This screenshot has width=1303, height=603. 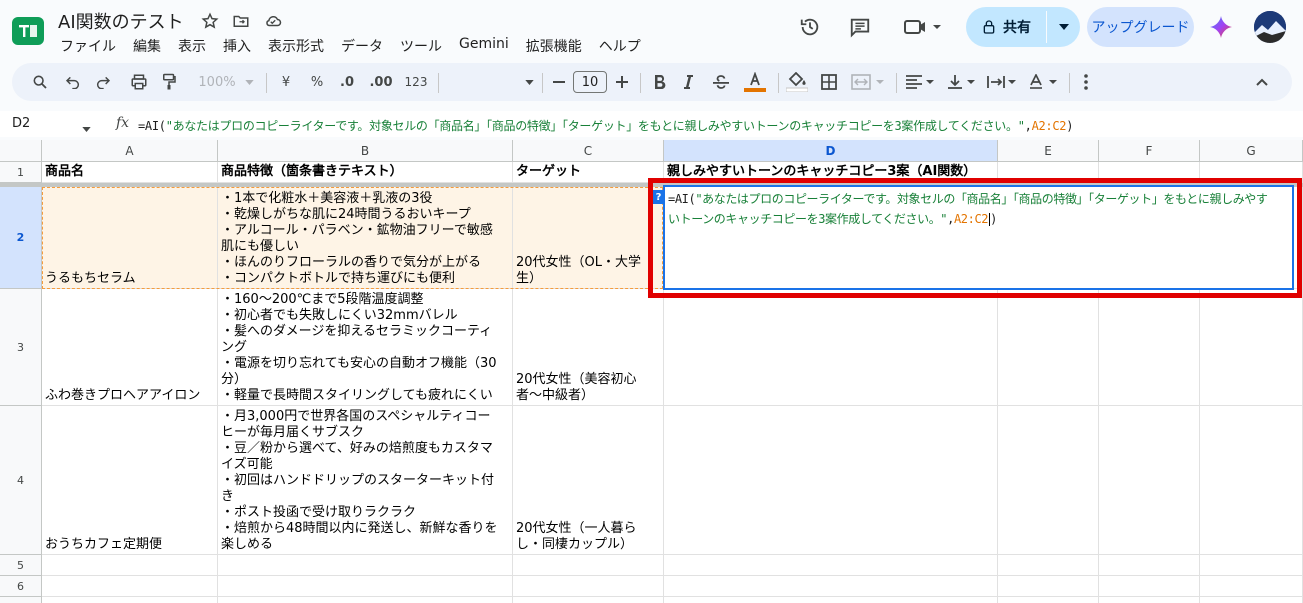 I want to click on upgrade-button: アップグレード, so click(x=1140, y=27).